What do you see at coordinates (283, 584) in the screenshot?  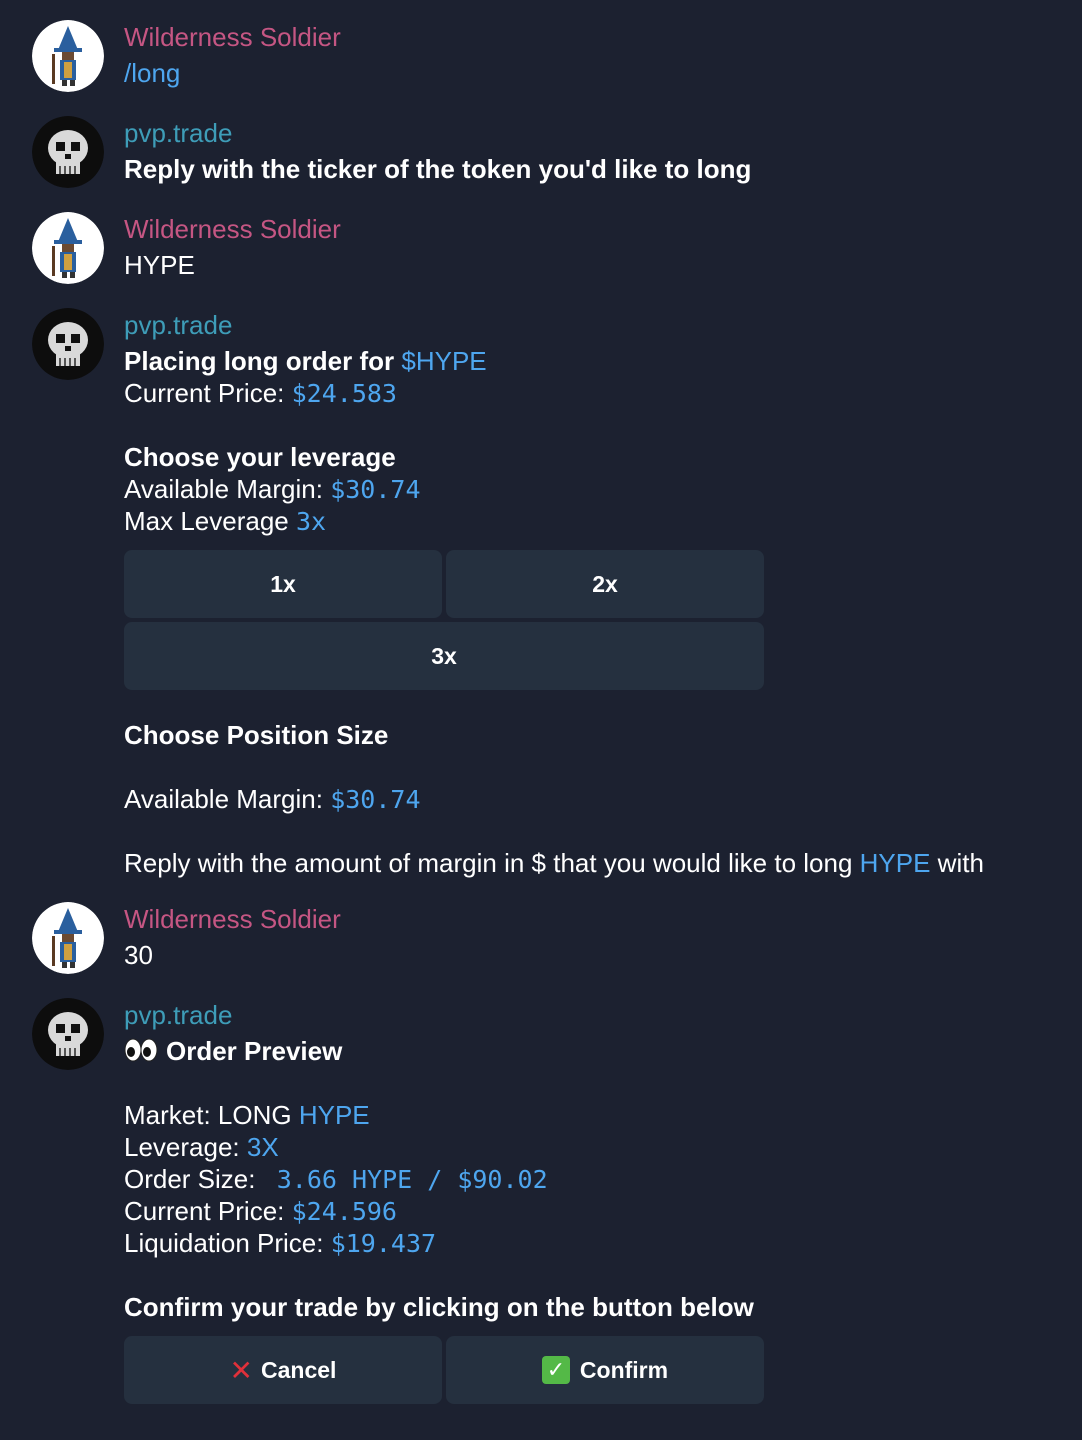 I see `leverage-1x-button: 1x` at bounding box center [283, 584].